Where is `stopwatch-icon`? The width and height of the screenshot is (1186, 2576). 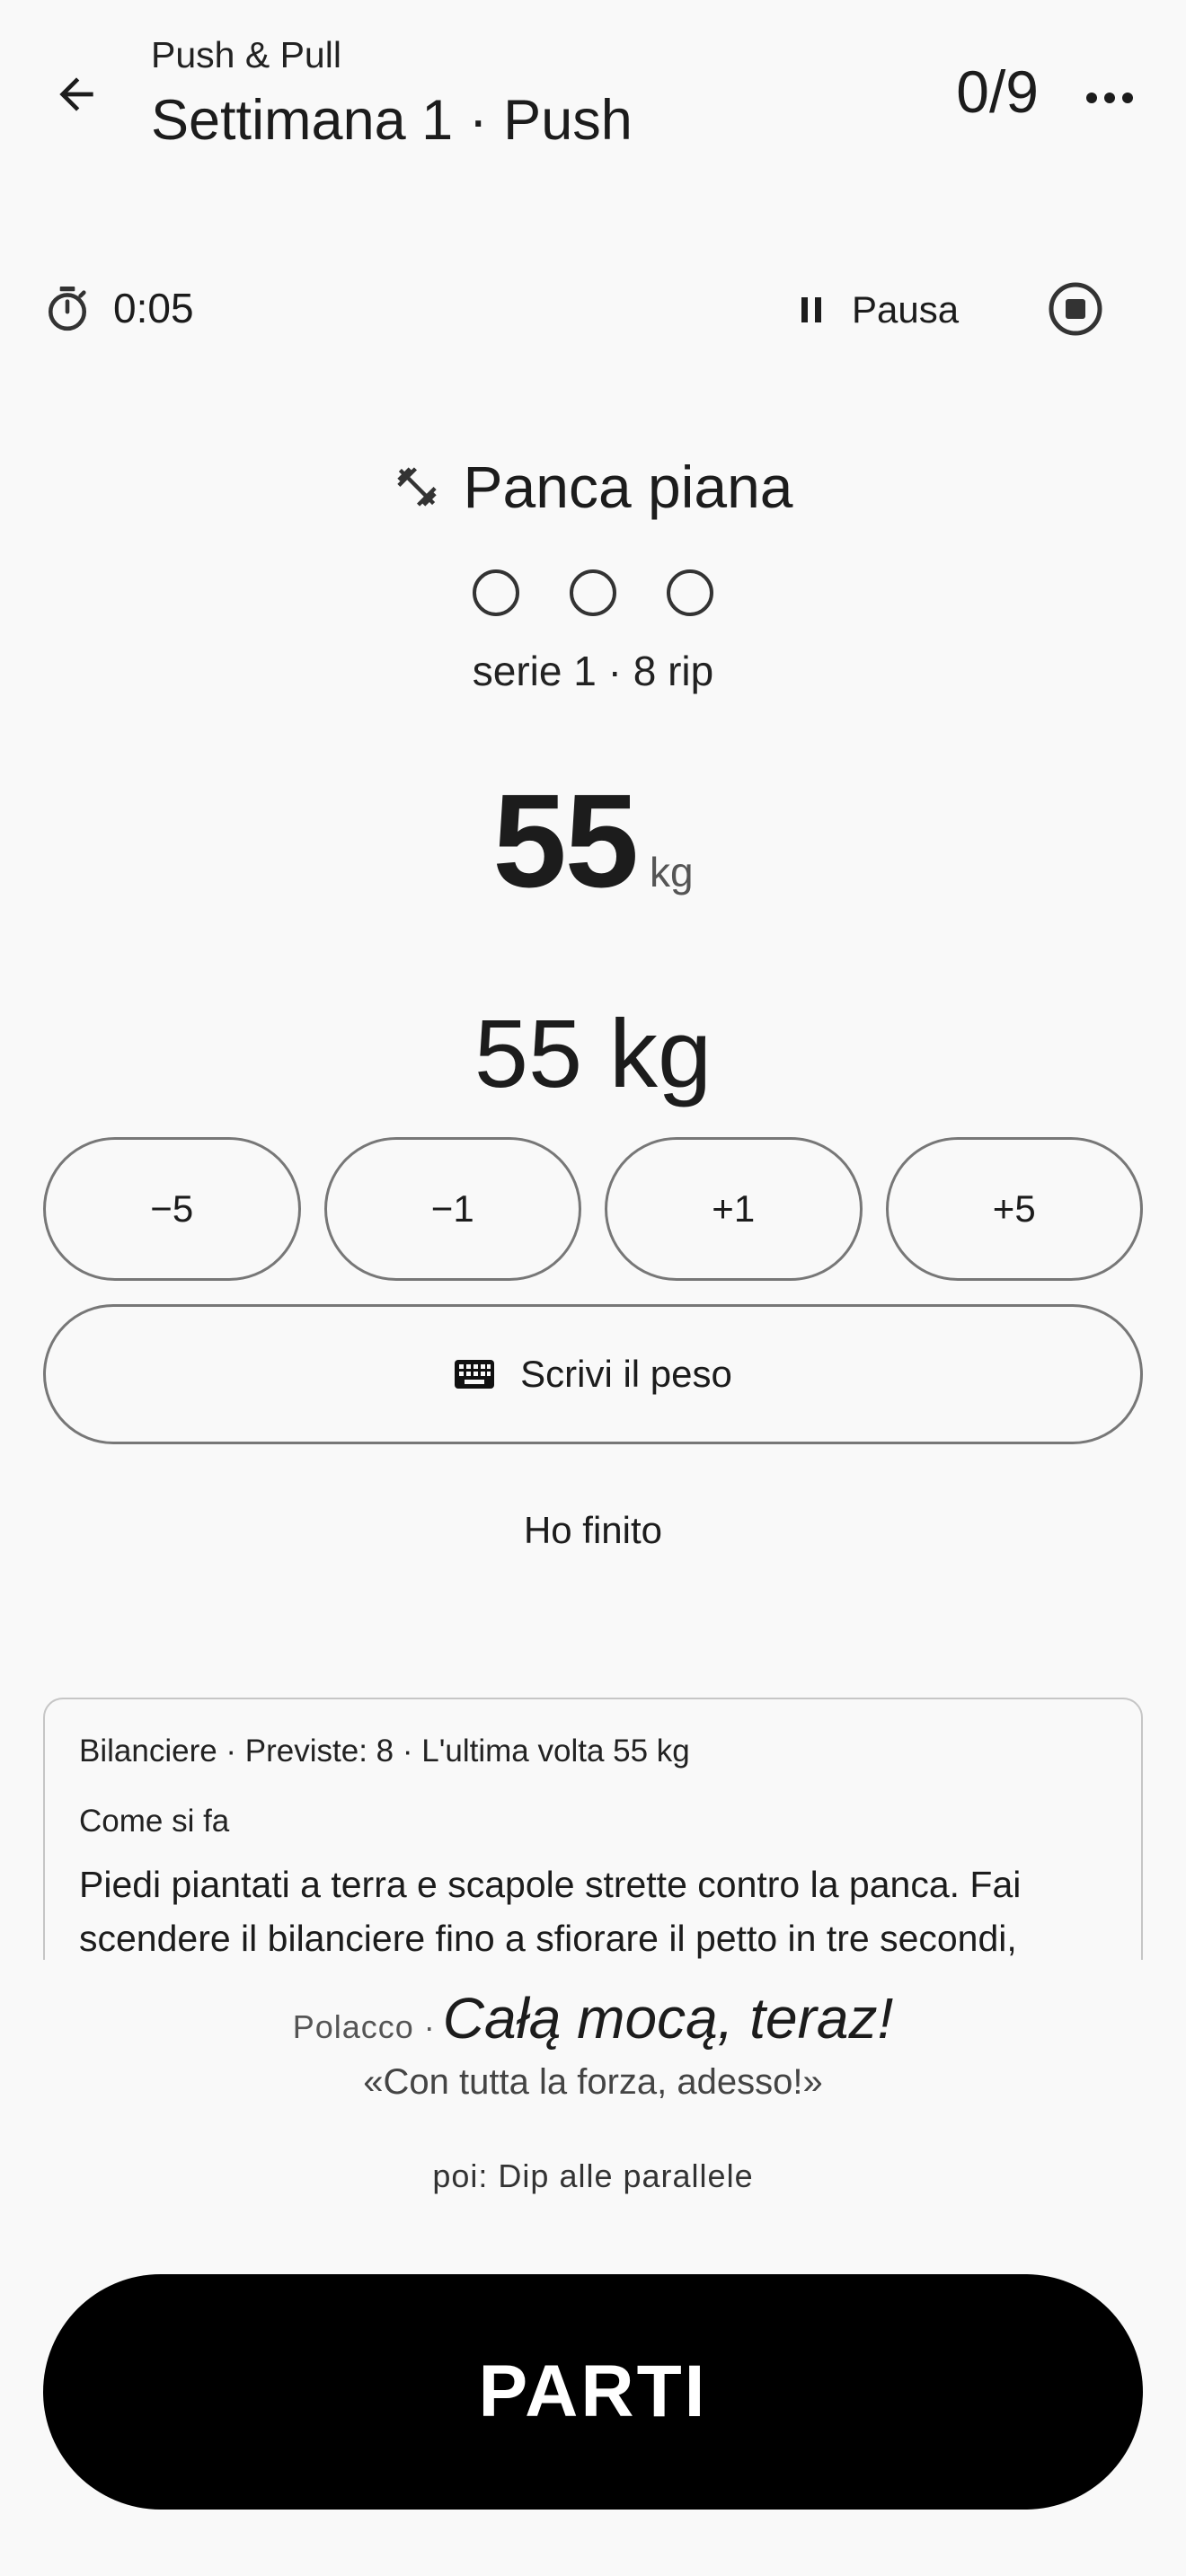 stopwatch-icon is located at coordinates (67, 309).